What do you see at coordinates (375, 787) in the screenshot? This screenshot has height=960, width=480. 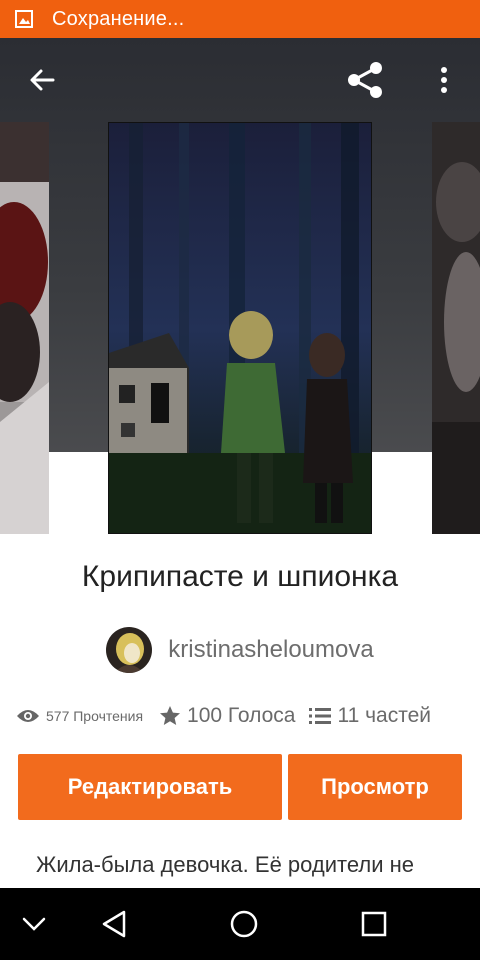 I see `view-button: Просмотр` at bounding box center [375, 787].